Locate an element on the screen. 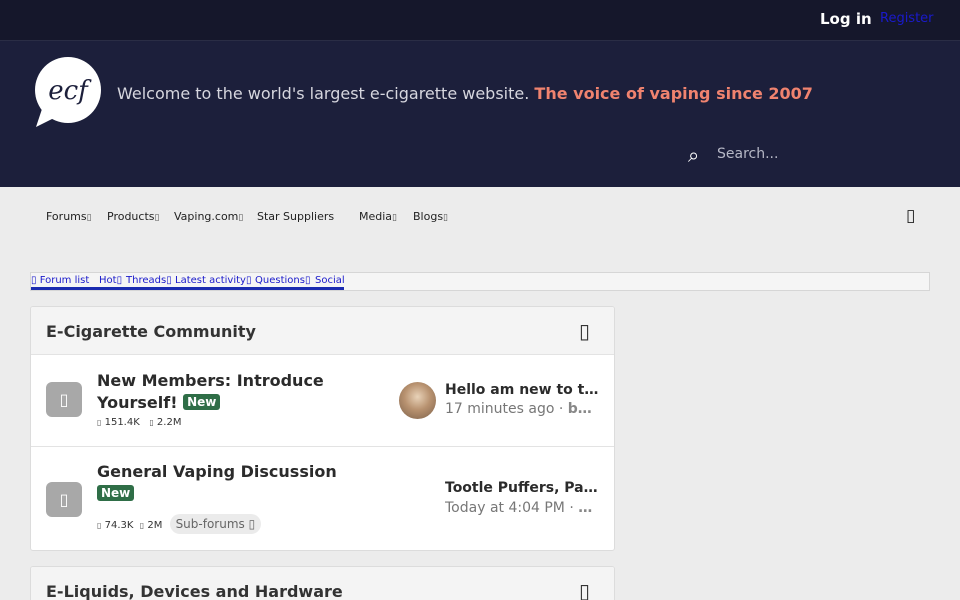 The width and height of the screenshot is (960, 600). section-title: E-Liquids, Devices and Hardware is located at coordinates (194, 591).